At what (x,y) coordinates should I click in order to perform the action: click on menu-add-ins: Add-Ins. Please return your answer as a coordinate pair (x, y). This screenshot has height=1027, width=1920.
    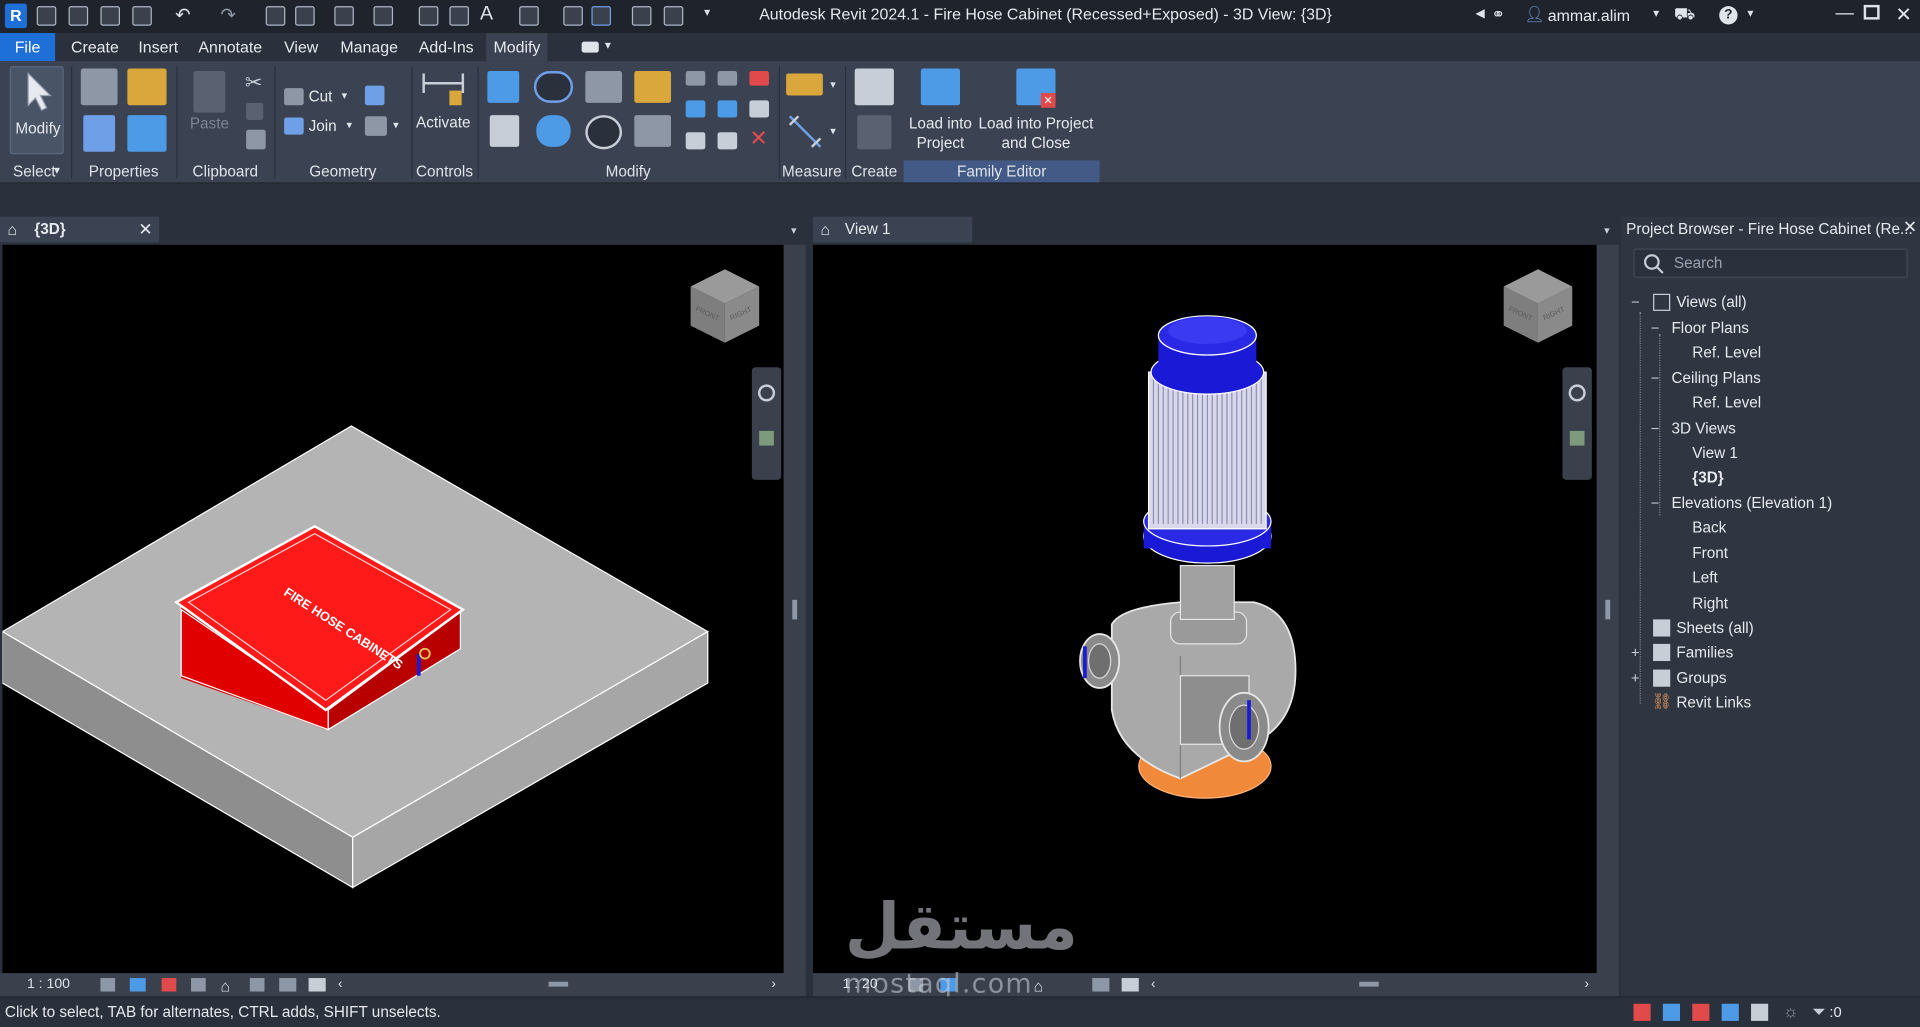
    Looking at the image, I should click on (446, 47).